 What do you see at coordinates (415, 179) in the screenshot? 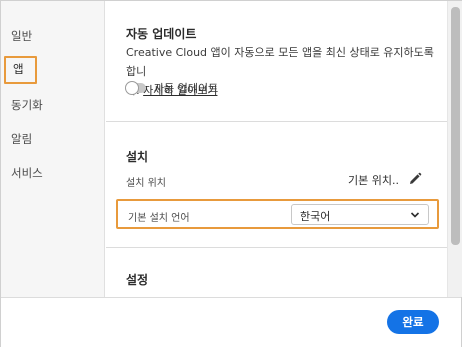
I see `pencil-icon` at bounding box center [415, 179].